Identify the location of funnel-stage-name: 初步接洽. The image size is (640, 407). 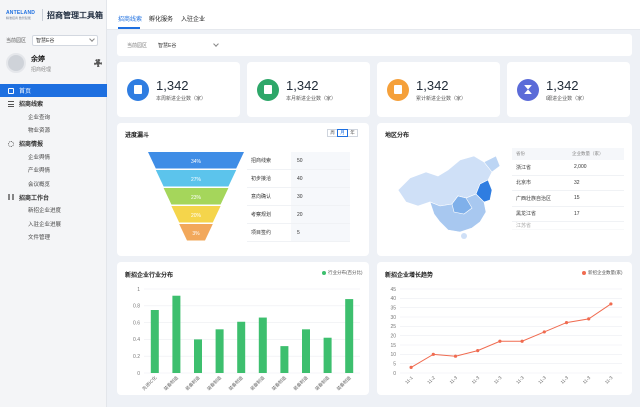
(261, 179).